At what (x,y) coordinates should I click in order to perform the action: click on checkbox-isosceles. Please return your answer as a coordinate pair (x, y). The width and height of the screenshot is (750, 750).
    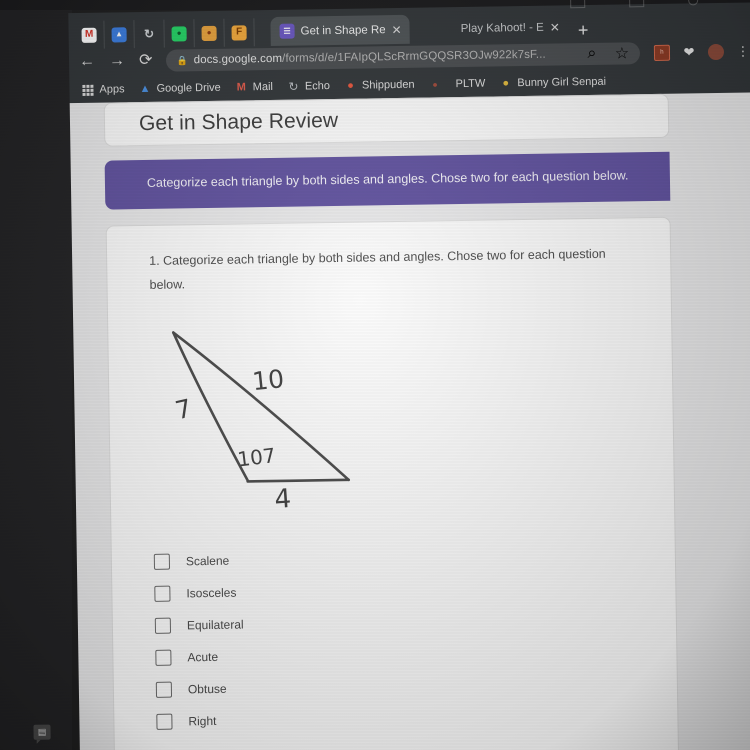
    Looking at the image, I should click on (162, 593).